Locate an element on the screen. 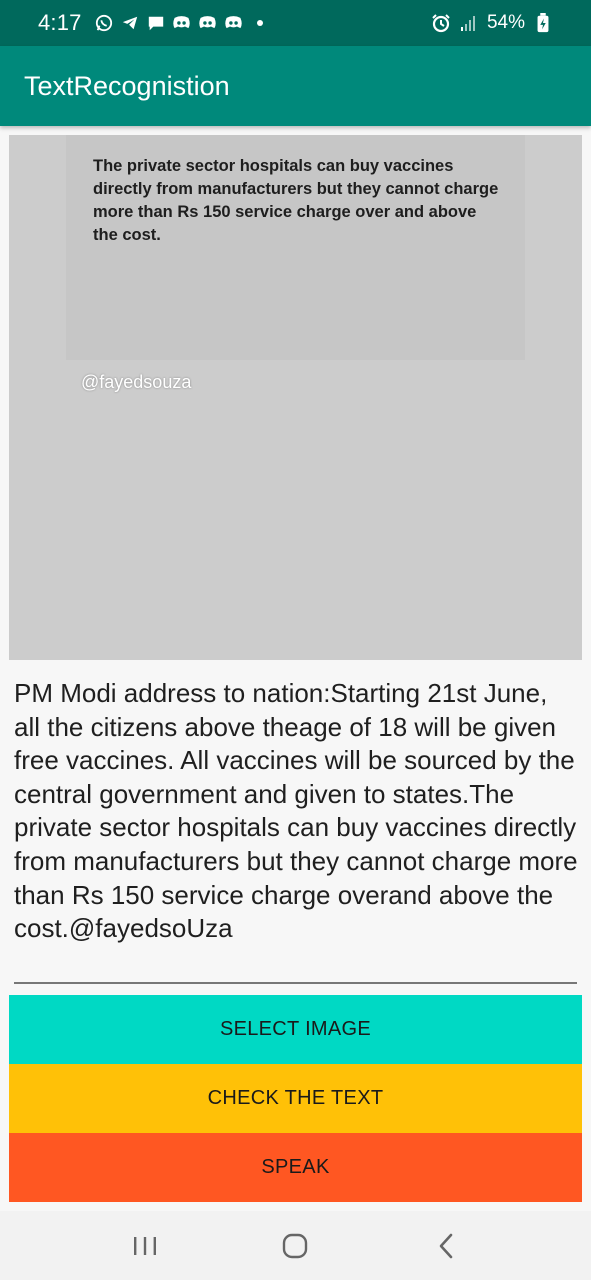 The height and width of the screenshot is (1280, 591). battery-charging-icon is located at coordinates (543, 23).